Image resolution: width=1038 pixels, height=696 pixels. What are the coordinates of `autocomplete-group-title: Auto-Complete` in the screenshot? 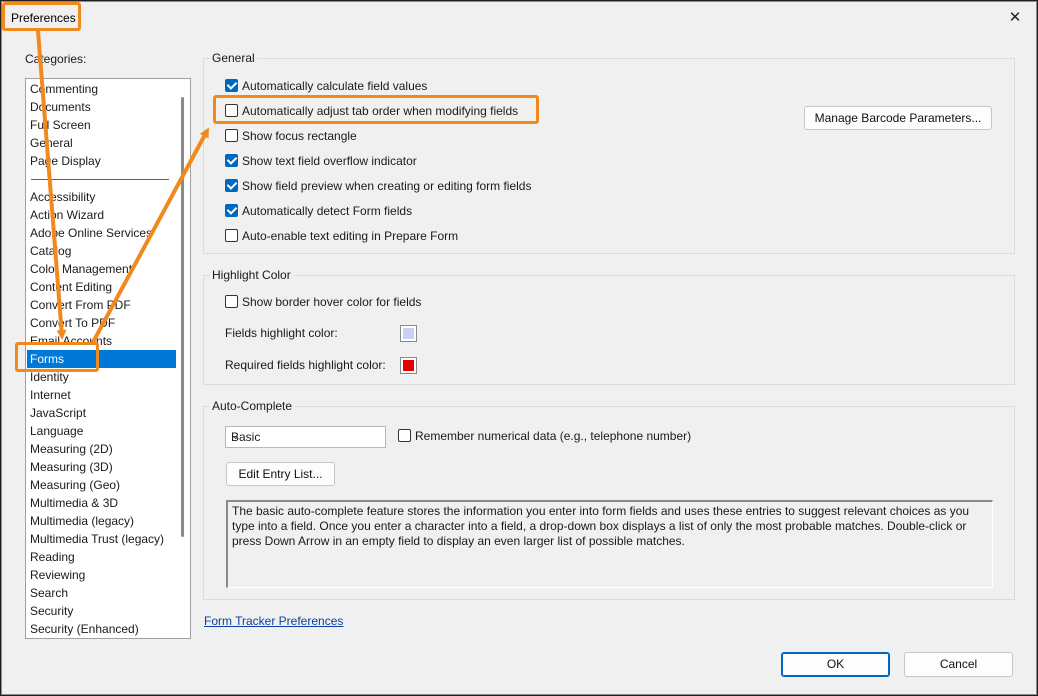 It's located at (252, 406).